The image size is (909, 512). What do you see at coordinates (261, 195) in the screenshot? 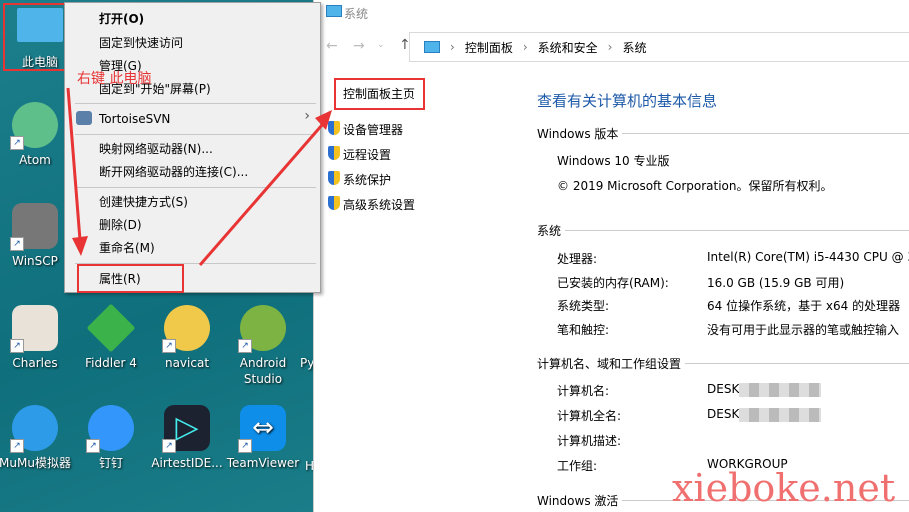
I see `arrow-up` at bounding box center [261, 195].